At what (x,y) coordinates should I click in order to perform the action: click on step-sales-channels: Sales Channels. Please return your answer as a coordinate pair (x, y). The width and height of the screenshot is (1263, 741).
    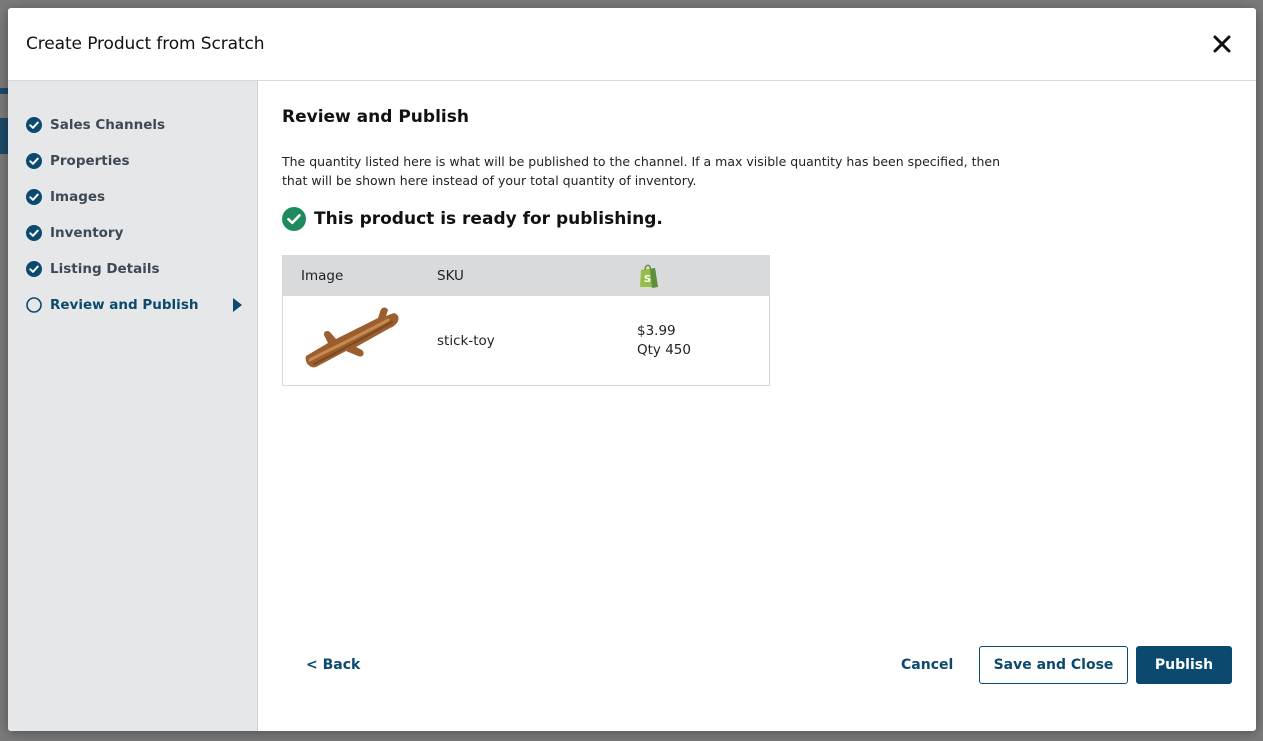
    Looking at the image, I should click on (132, 125).